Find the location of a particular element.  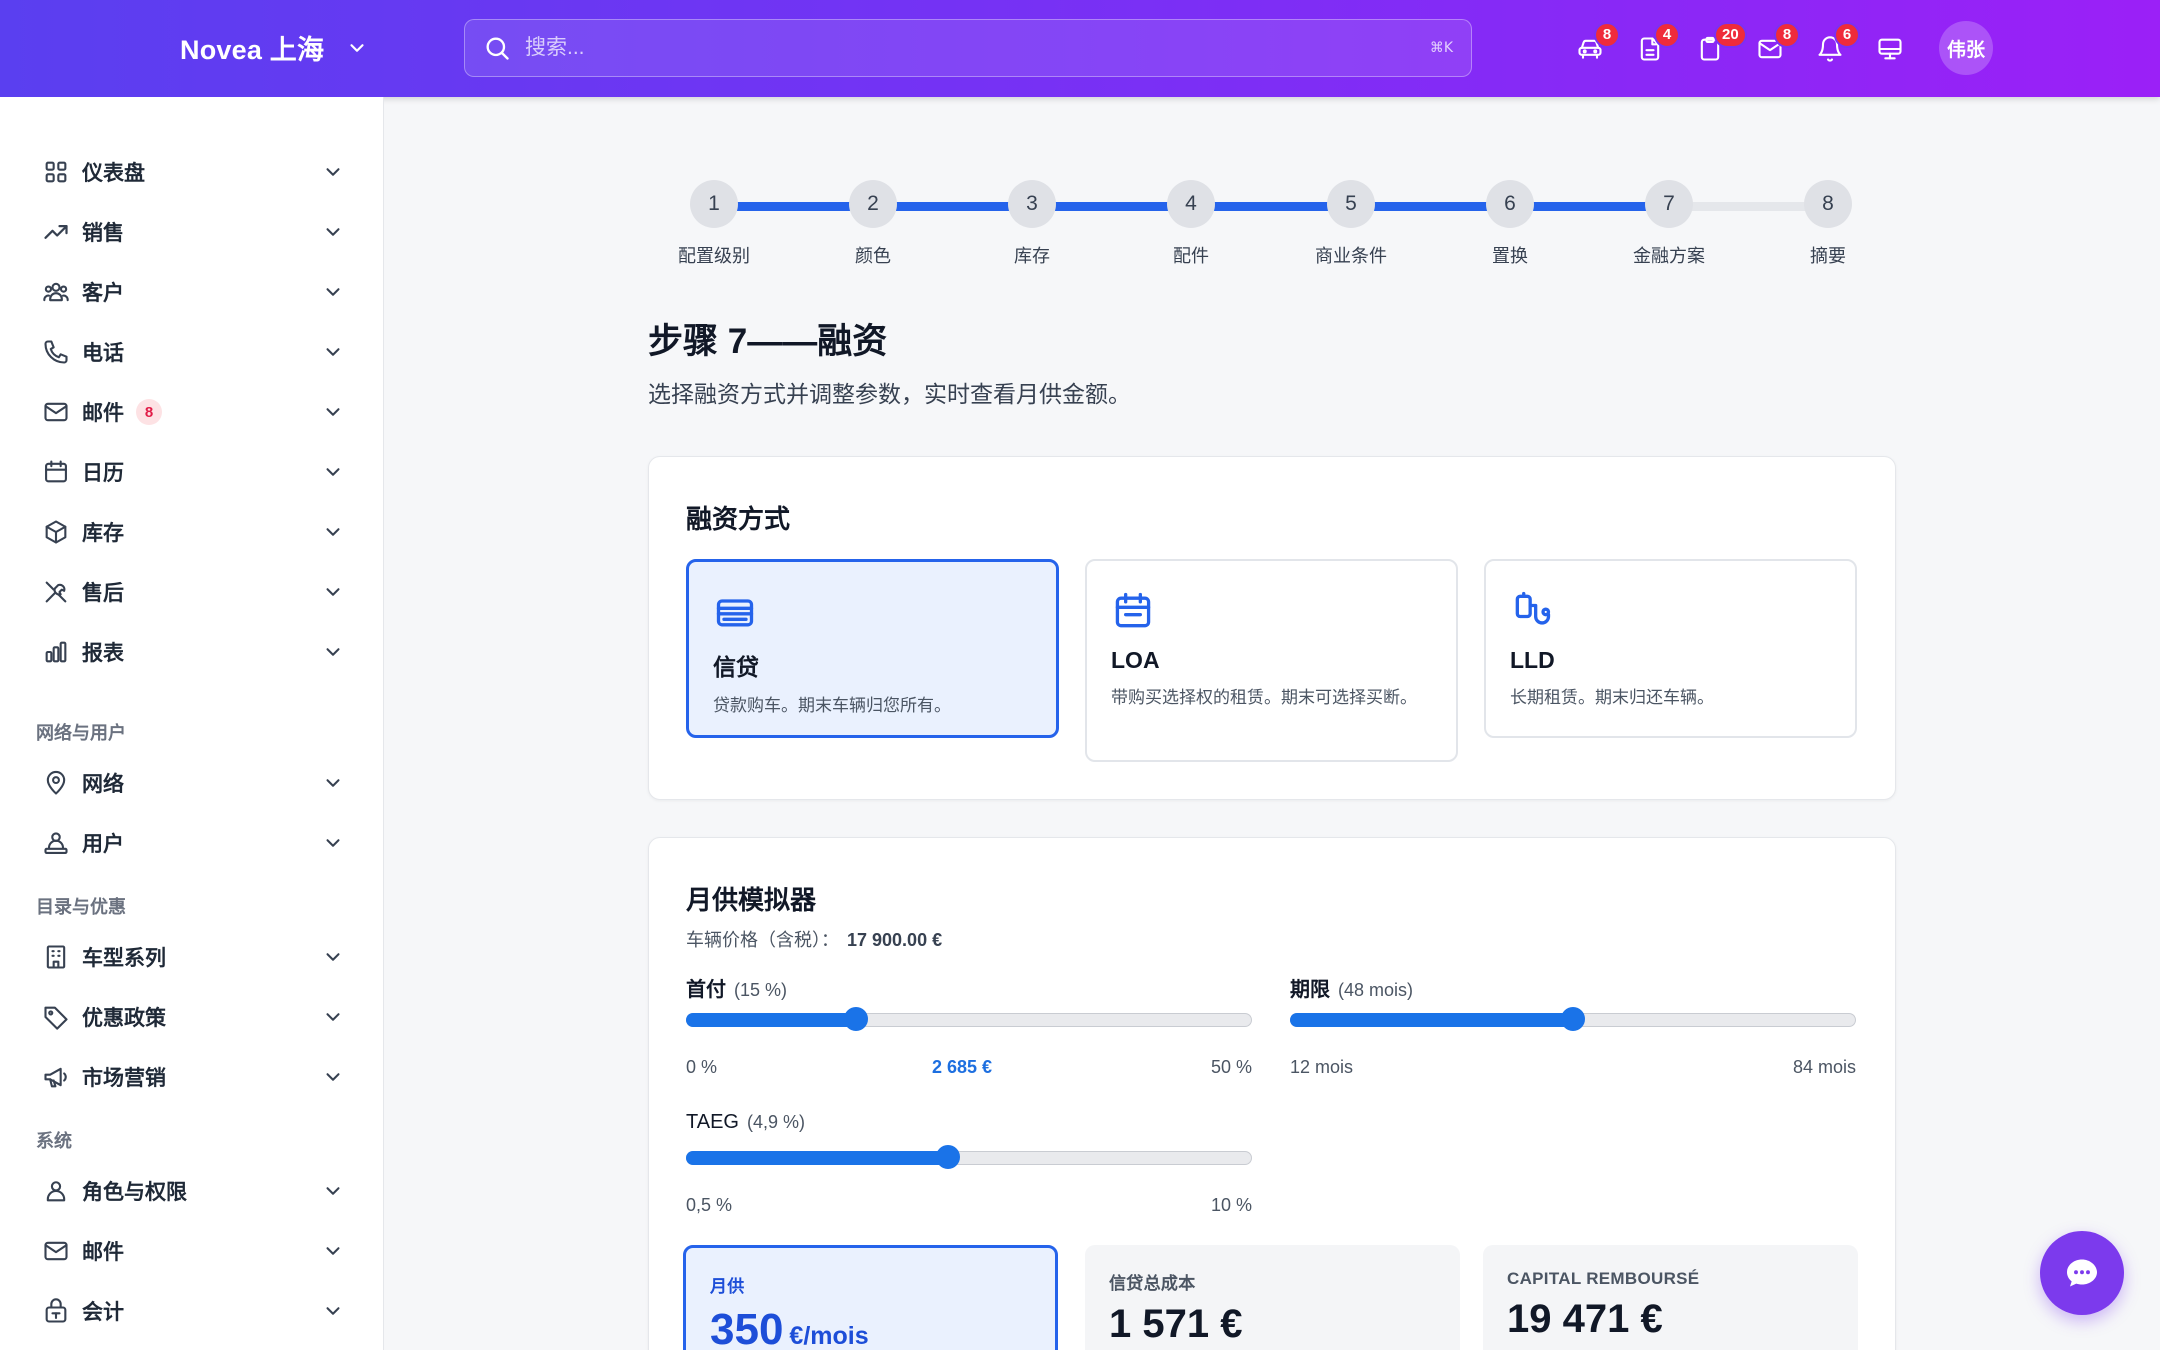

stat-value: 1 571 € is located at coordinates (1176, 1324).